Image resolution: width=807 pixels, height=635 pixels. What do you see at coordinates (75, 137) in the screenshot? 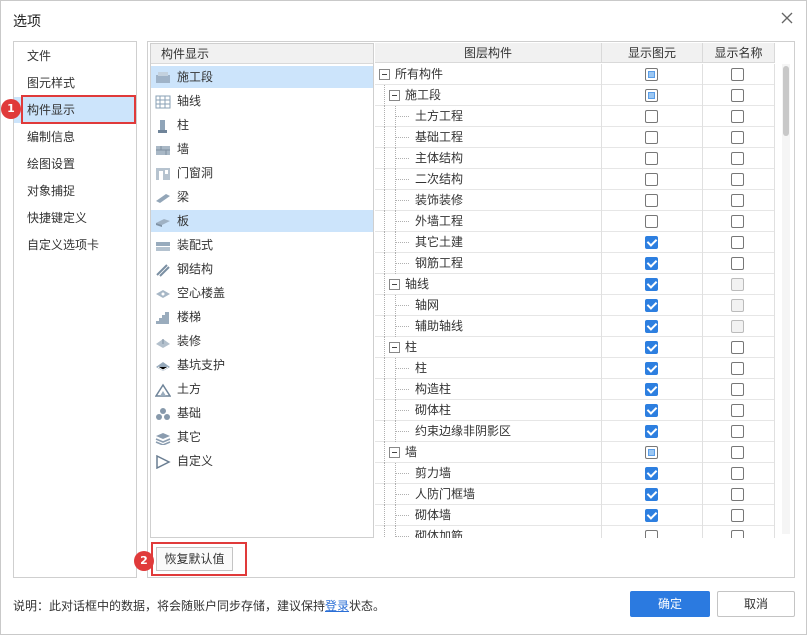
I see `nav-item-3: 编制信息` at bounding box center [75, 137].